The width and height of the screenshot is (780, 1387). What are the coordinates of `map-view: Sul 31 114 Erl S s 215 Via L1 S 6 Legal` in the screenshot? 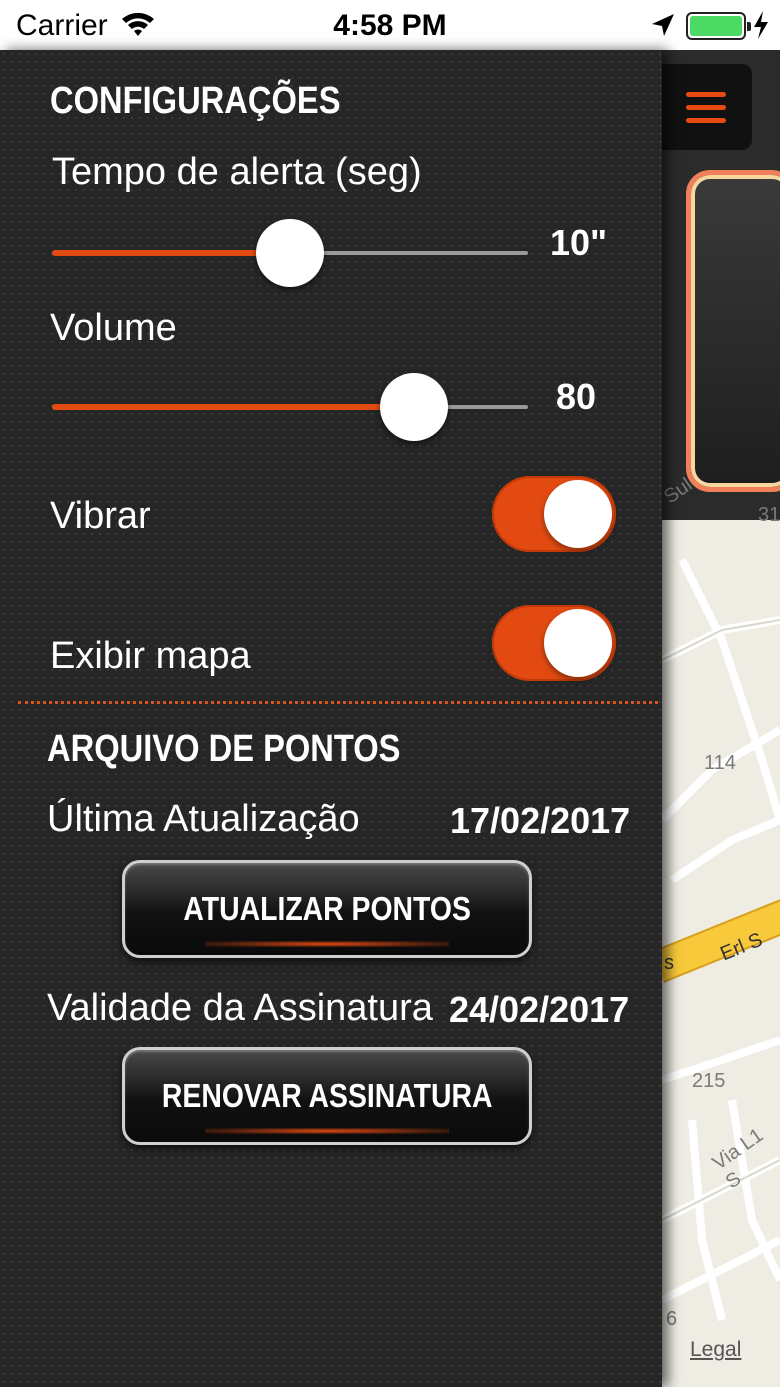 It's located at (721, 718).